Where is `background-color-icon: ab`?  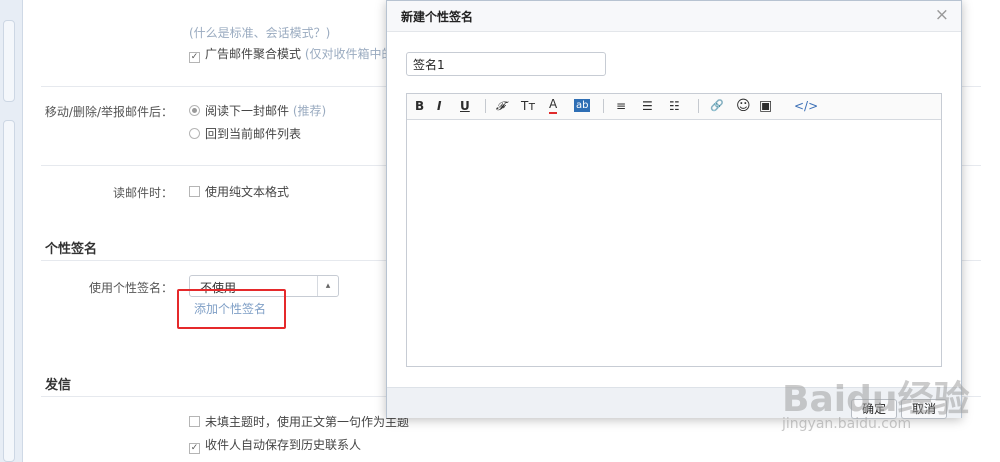
background-color-icon: ab is located at coordinates (582, 105).